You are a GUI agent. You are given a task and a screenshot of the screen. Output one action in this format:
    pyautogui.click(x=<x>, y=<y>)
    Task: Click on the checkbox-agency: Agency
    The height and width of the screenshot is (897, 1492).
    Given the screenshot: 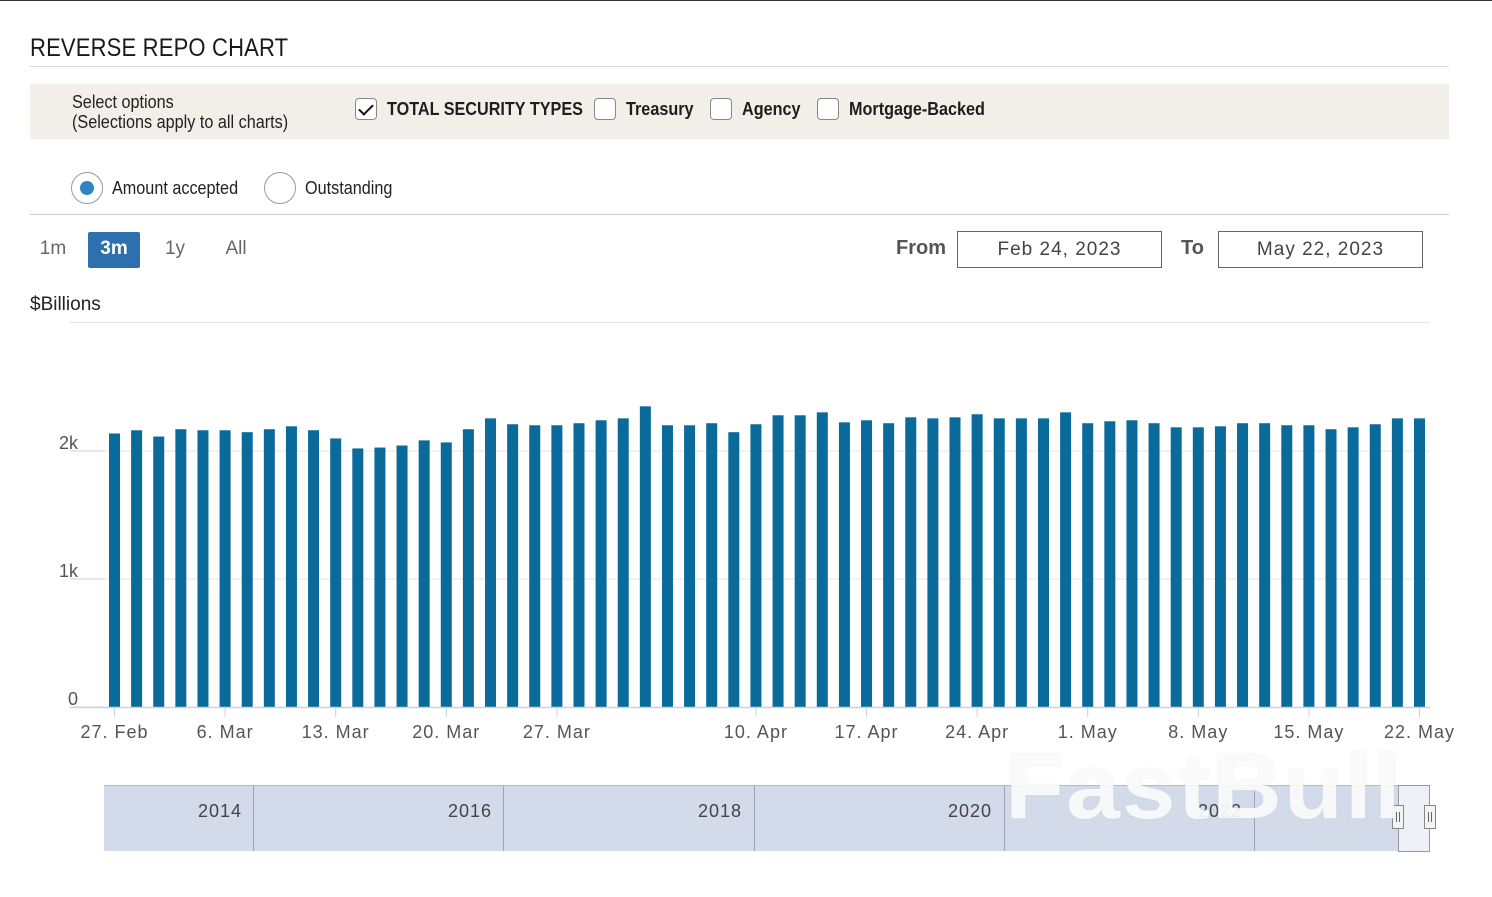 What is the action you would take?
    pyautogui.click(x=758, y=109)
    